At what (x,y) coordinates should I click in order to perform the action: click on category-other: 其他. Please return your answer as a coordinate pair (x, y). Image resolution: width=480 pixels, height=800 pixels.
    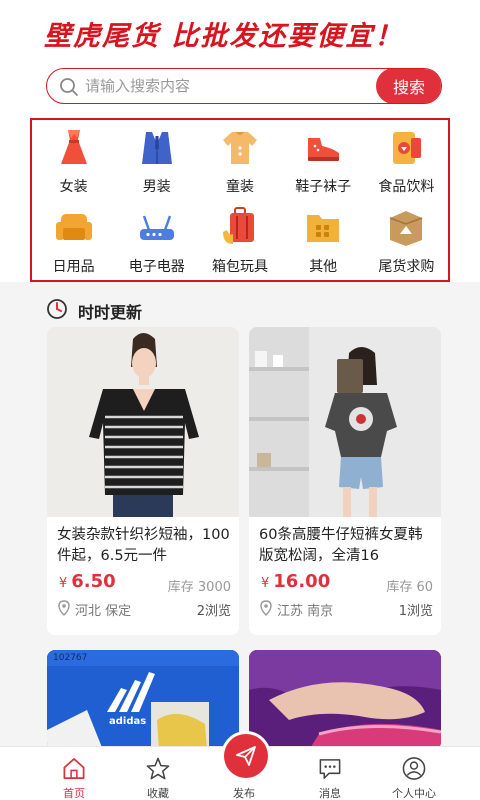
    Looking at the image, I should click on (323, 240).